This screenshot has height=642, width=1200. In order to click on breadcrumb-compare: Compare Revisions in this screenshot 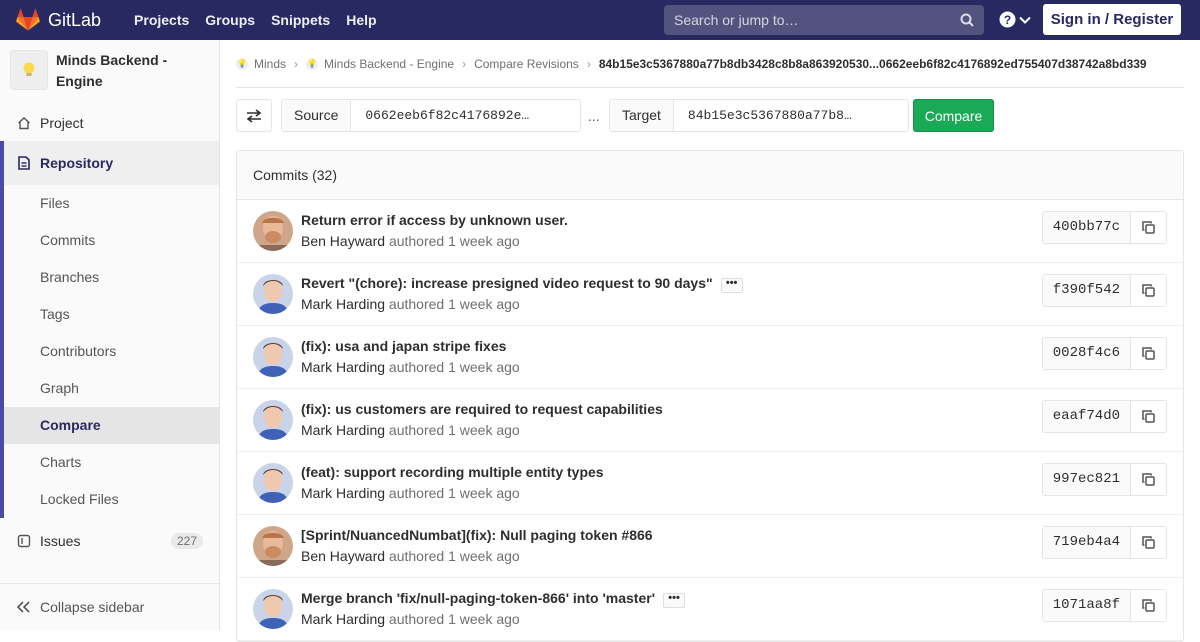, I will do `click(526, 64)`.